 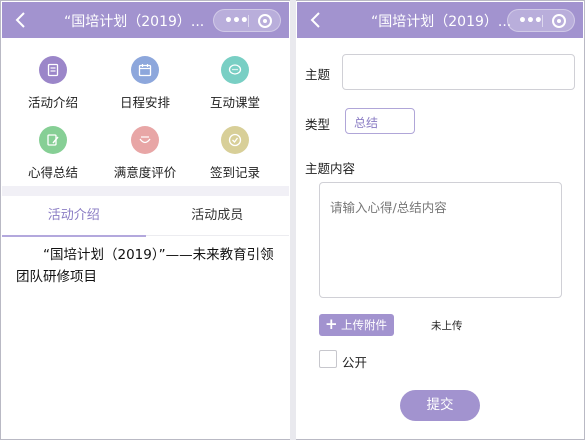 I want to click on tab-activity-intro: 活动介绍, so click(x=74, y=216).